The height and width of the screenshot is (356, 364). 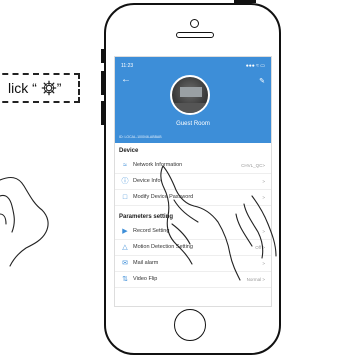 What do you see at coordinates (24, 221) in the screenshot?
I see `left-hand` at bounding box center [24, 221].